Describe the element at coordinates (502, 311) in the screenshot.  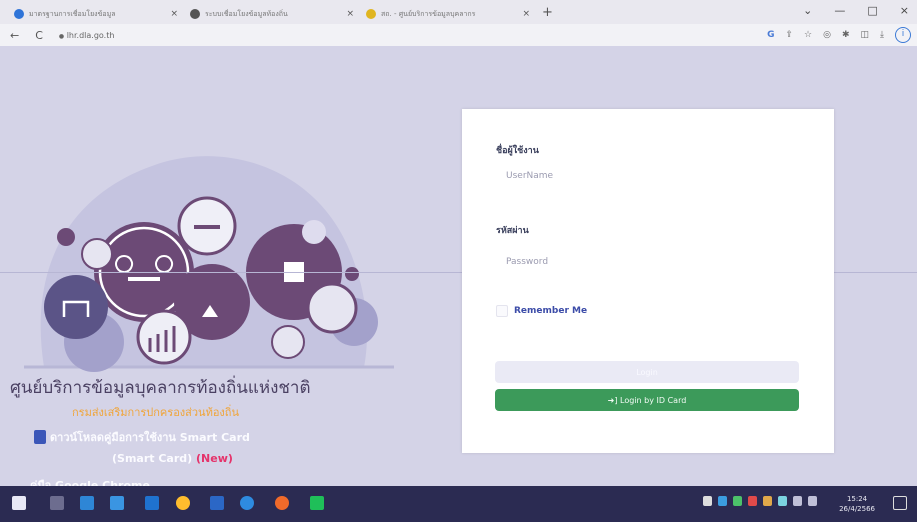
I see `remember-me-checkbox` at that location.